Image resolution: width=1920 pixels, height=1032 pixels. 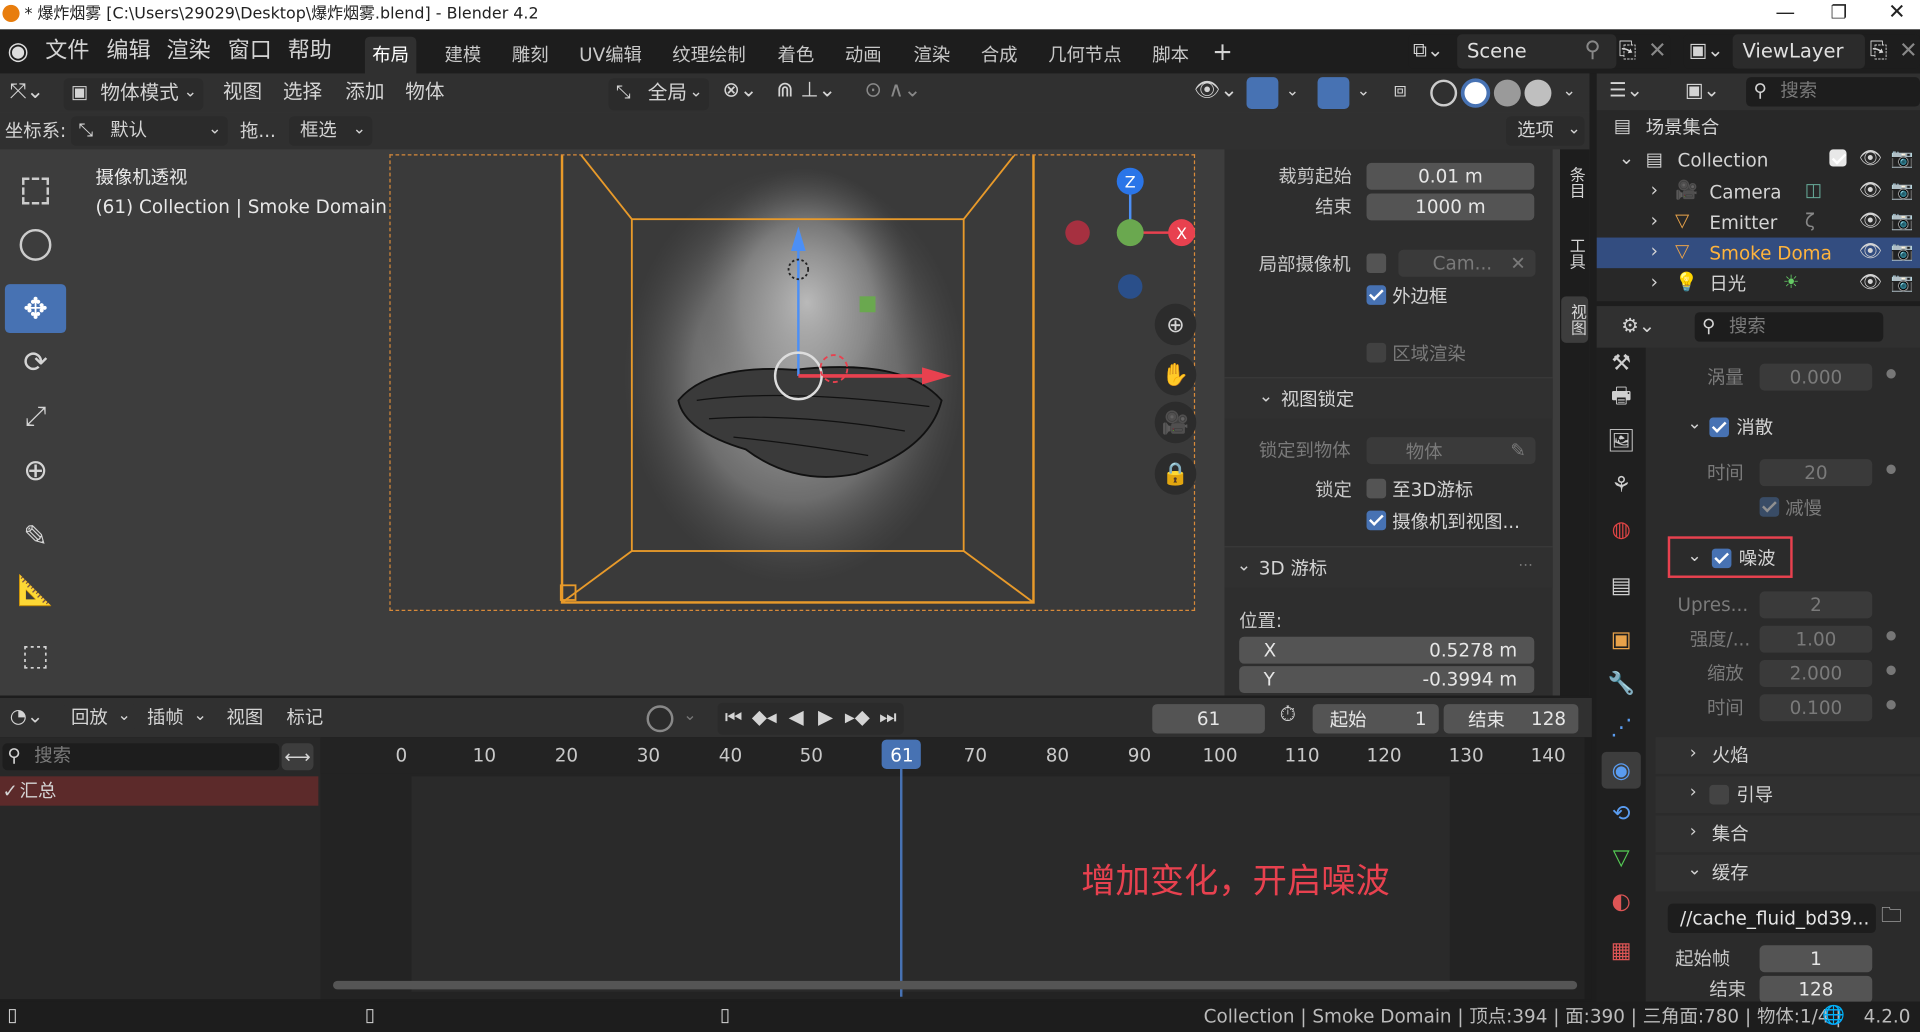 What do you see at coordinates (27, 92) in the screenshot?
I see `editor-type-icon: ⤧⌄` at bounding box center [27, 92].